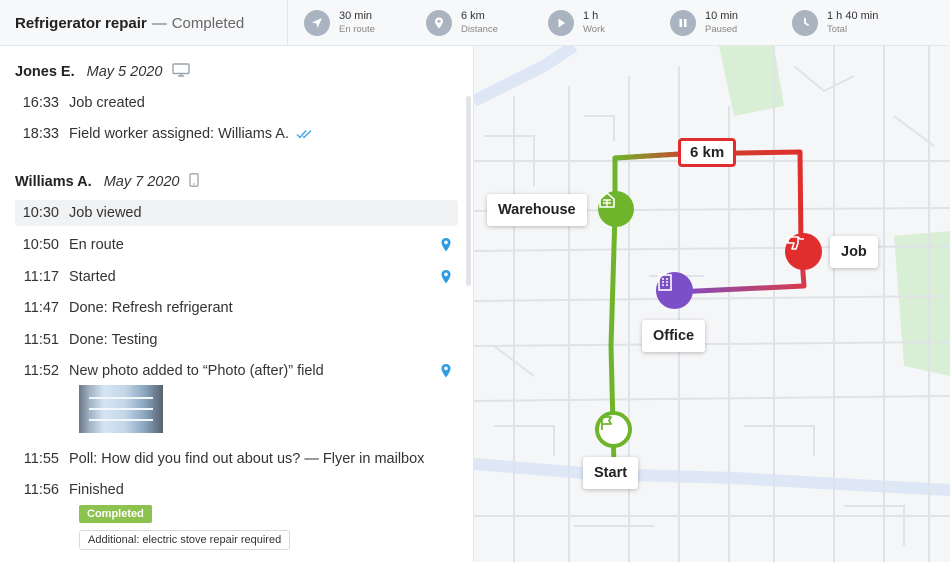 The width and height of the screenshot is (950, 562). What do you see at coordinates (81, 23) in the screenshot?
I see `job-name: Refrigerator repair` at bounding box center [81, 23].